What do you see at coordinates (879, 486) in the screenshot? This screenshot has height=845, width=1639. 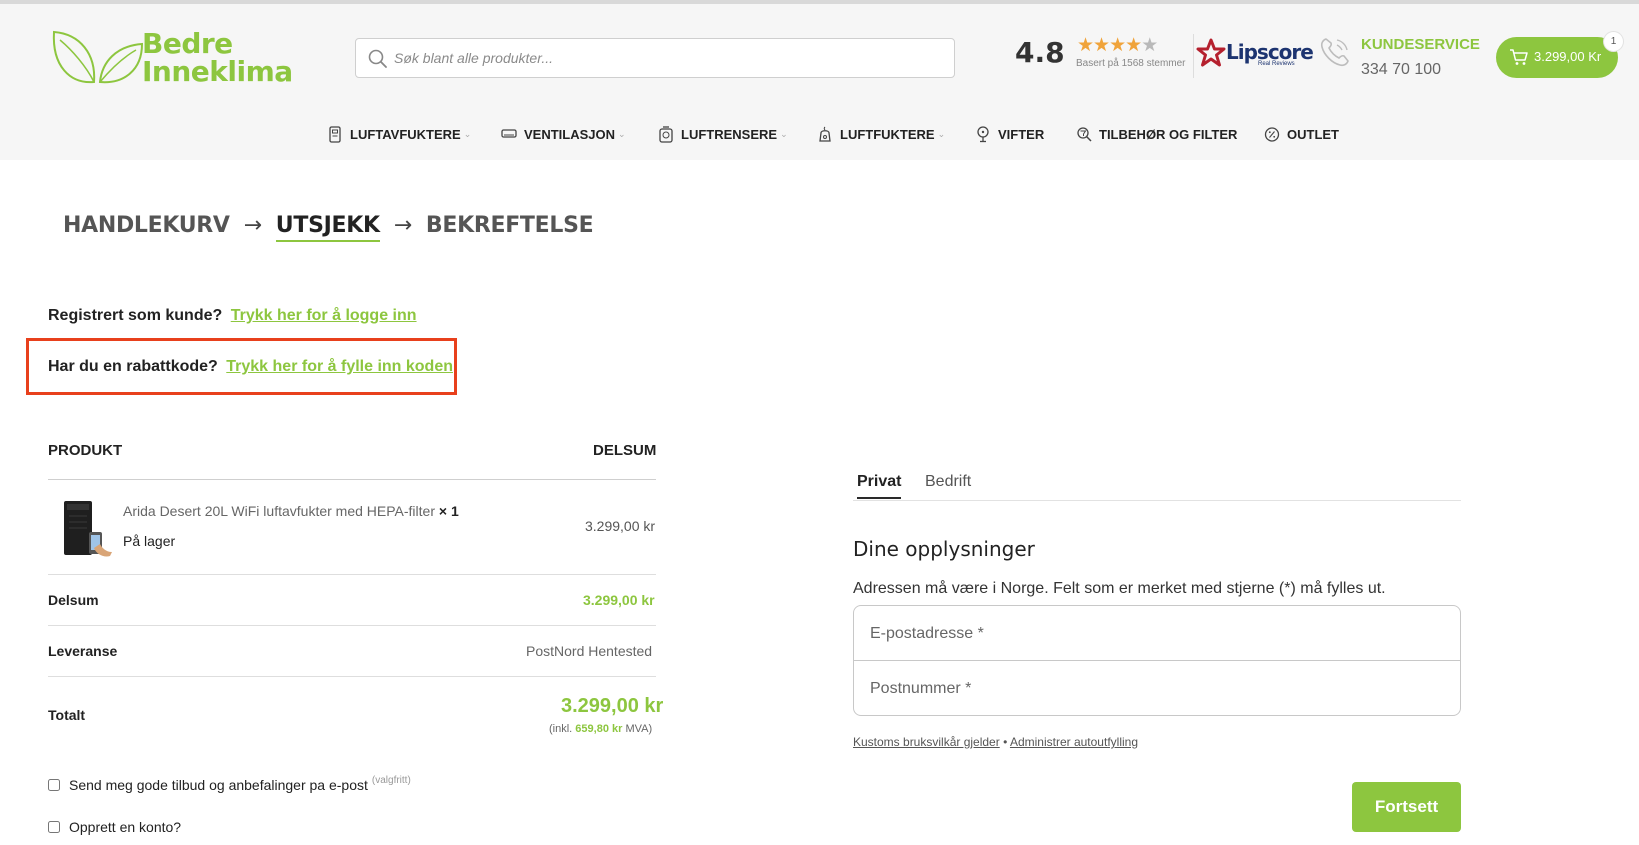 I see `tab-private: Privat` at bounding box center [879, 486].